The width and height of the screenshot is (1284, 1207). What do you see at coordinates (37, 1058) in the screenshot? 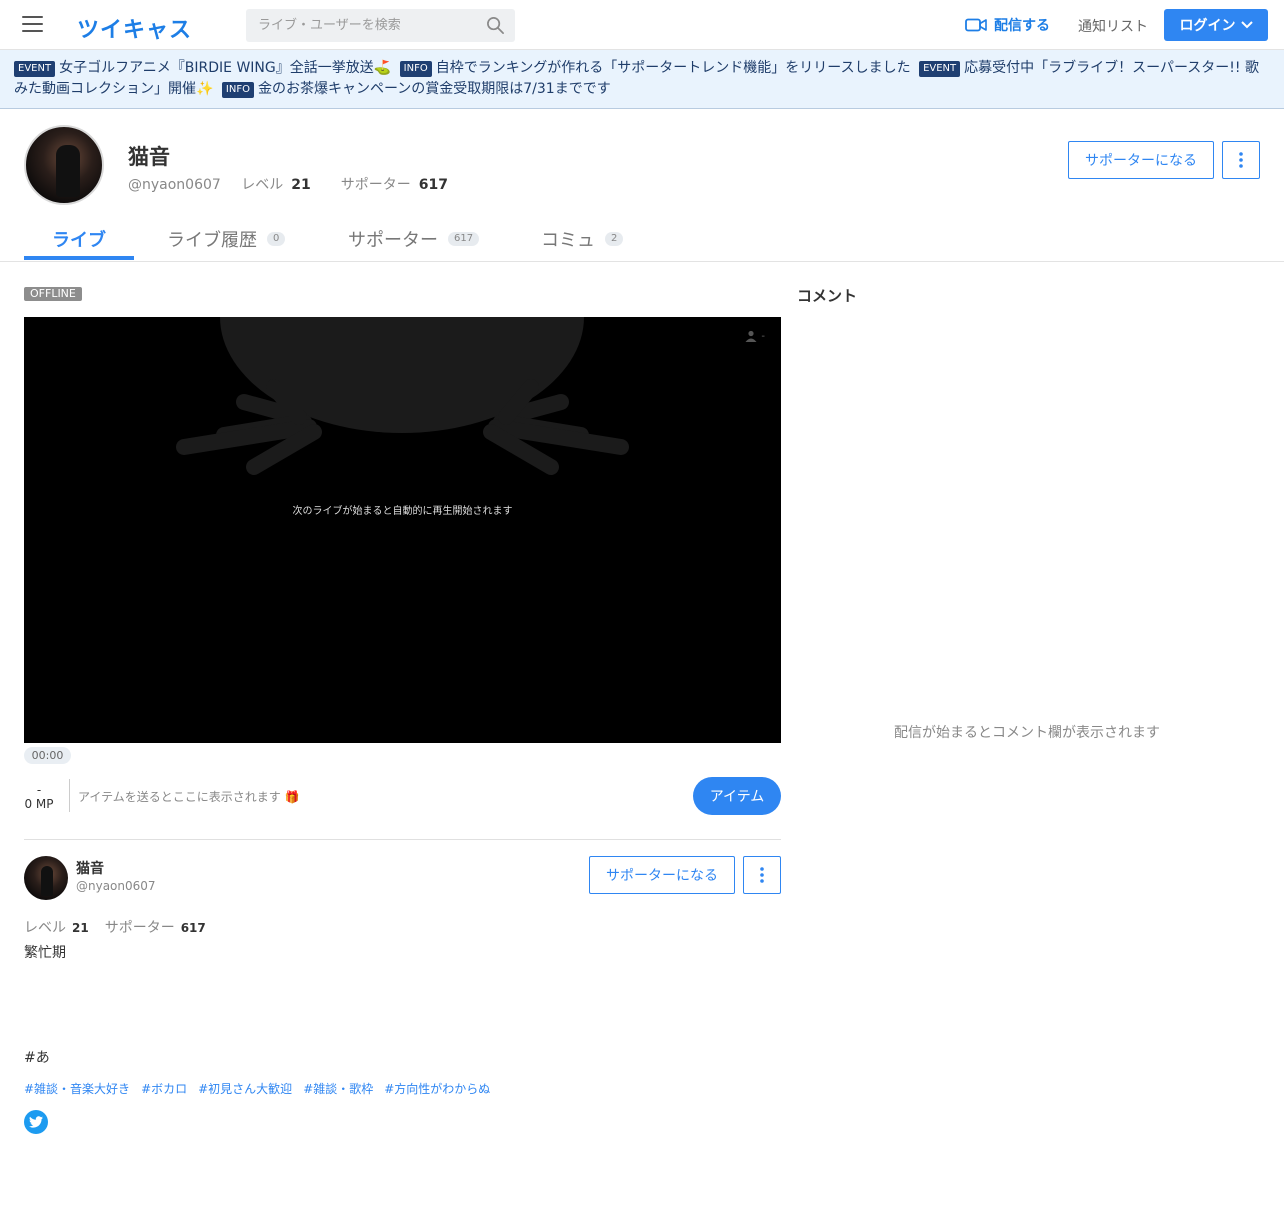
I see `profile-hashtag: #あ` at bounding box center [37, 1058].